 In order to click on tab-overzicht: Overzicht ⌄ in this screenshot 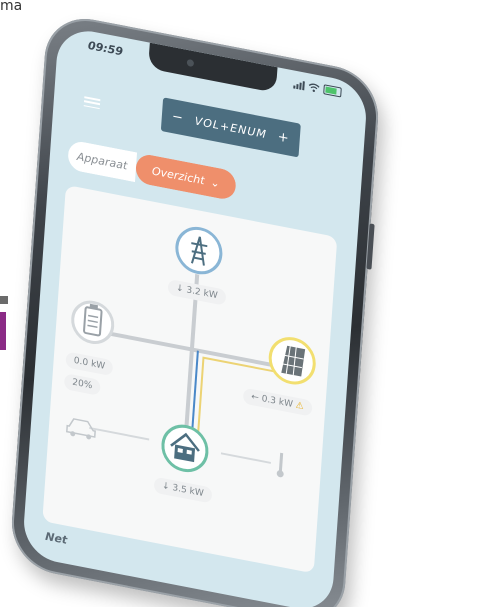, I will do `click(185, 177)`.